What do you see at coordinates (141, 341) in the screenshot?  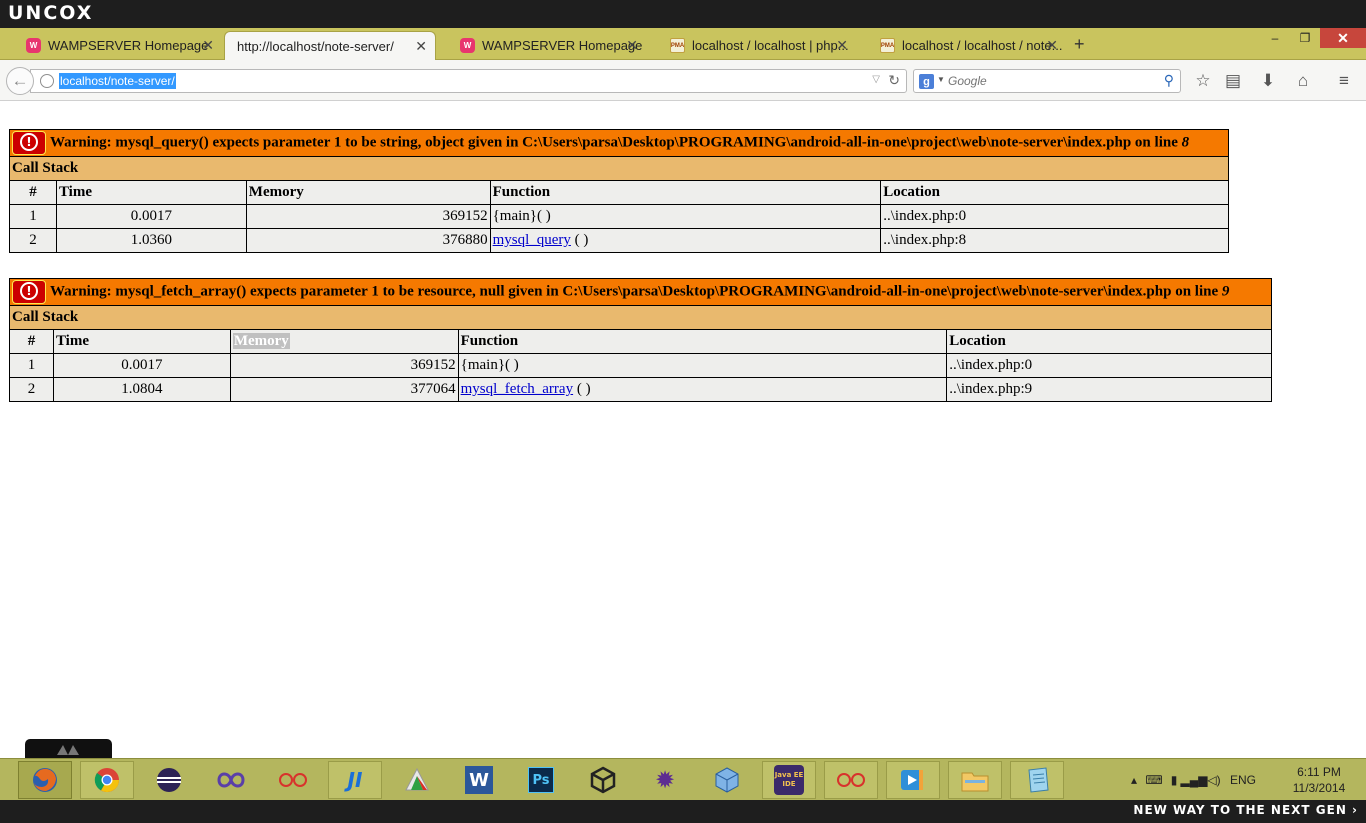 I see `col-header-time: Time` at bounding box center [141, 341].